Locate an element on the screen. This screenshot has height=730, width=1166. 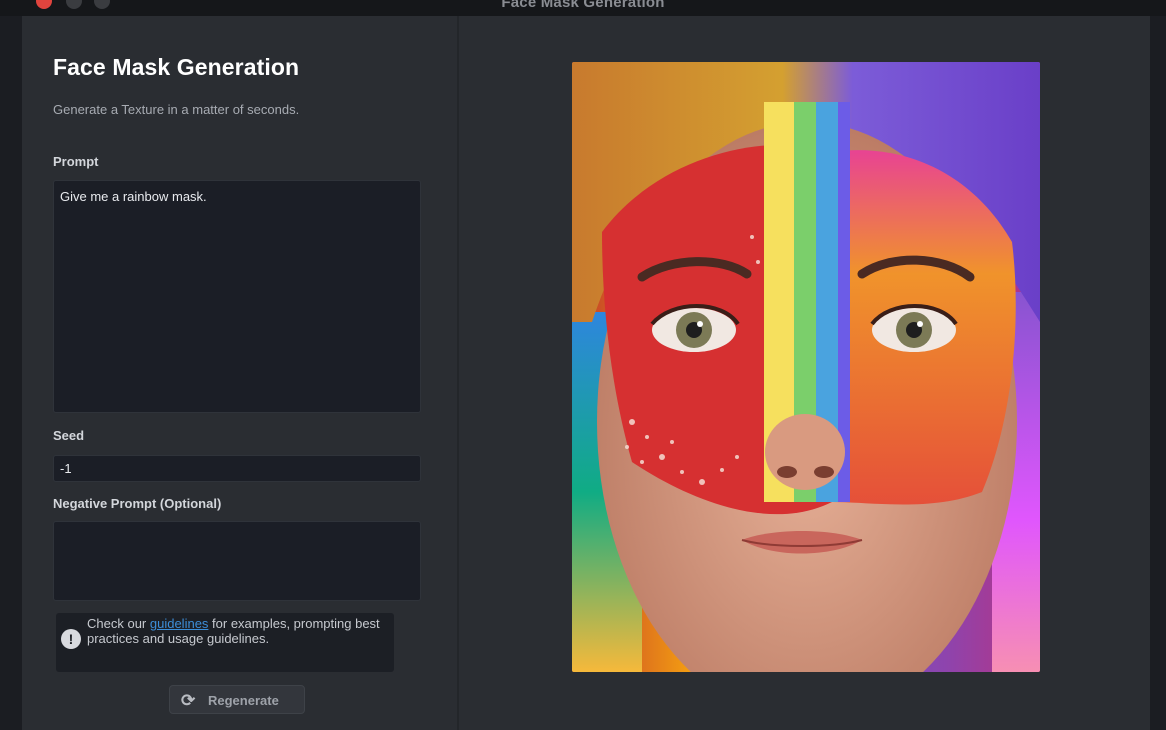
info-text-before: Check our is located at coordinates (118, 623).